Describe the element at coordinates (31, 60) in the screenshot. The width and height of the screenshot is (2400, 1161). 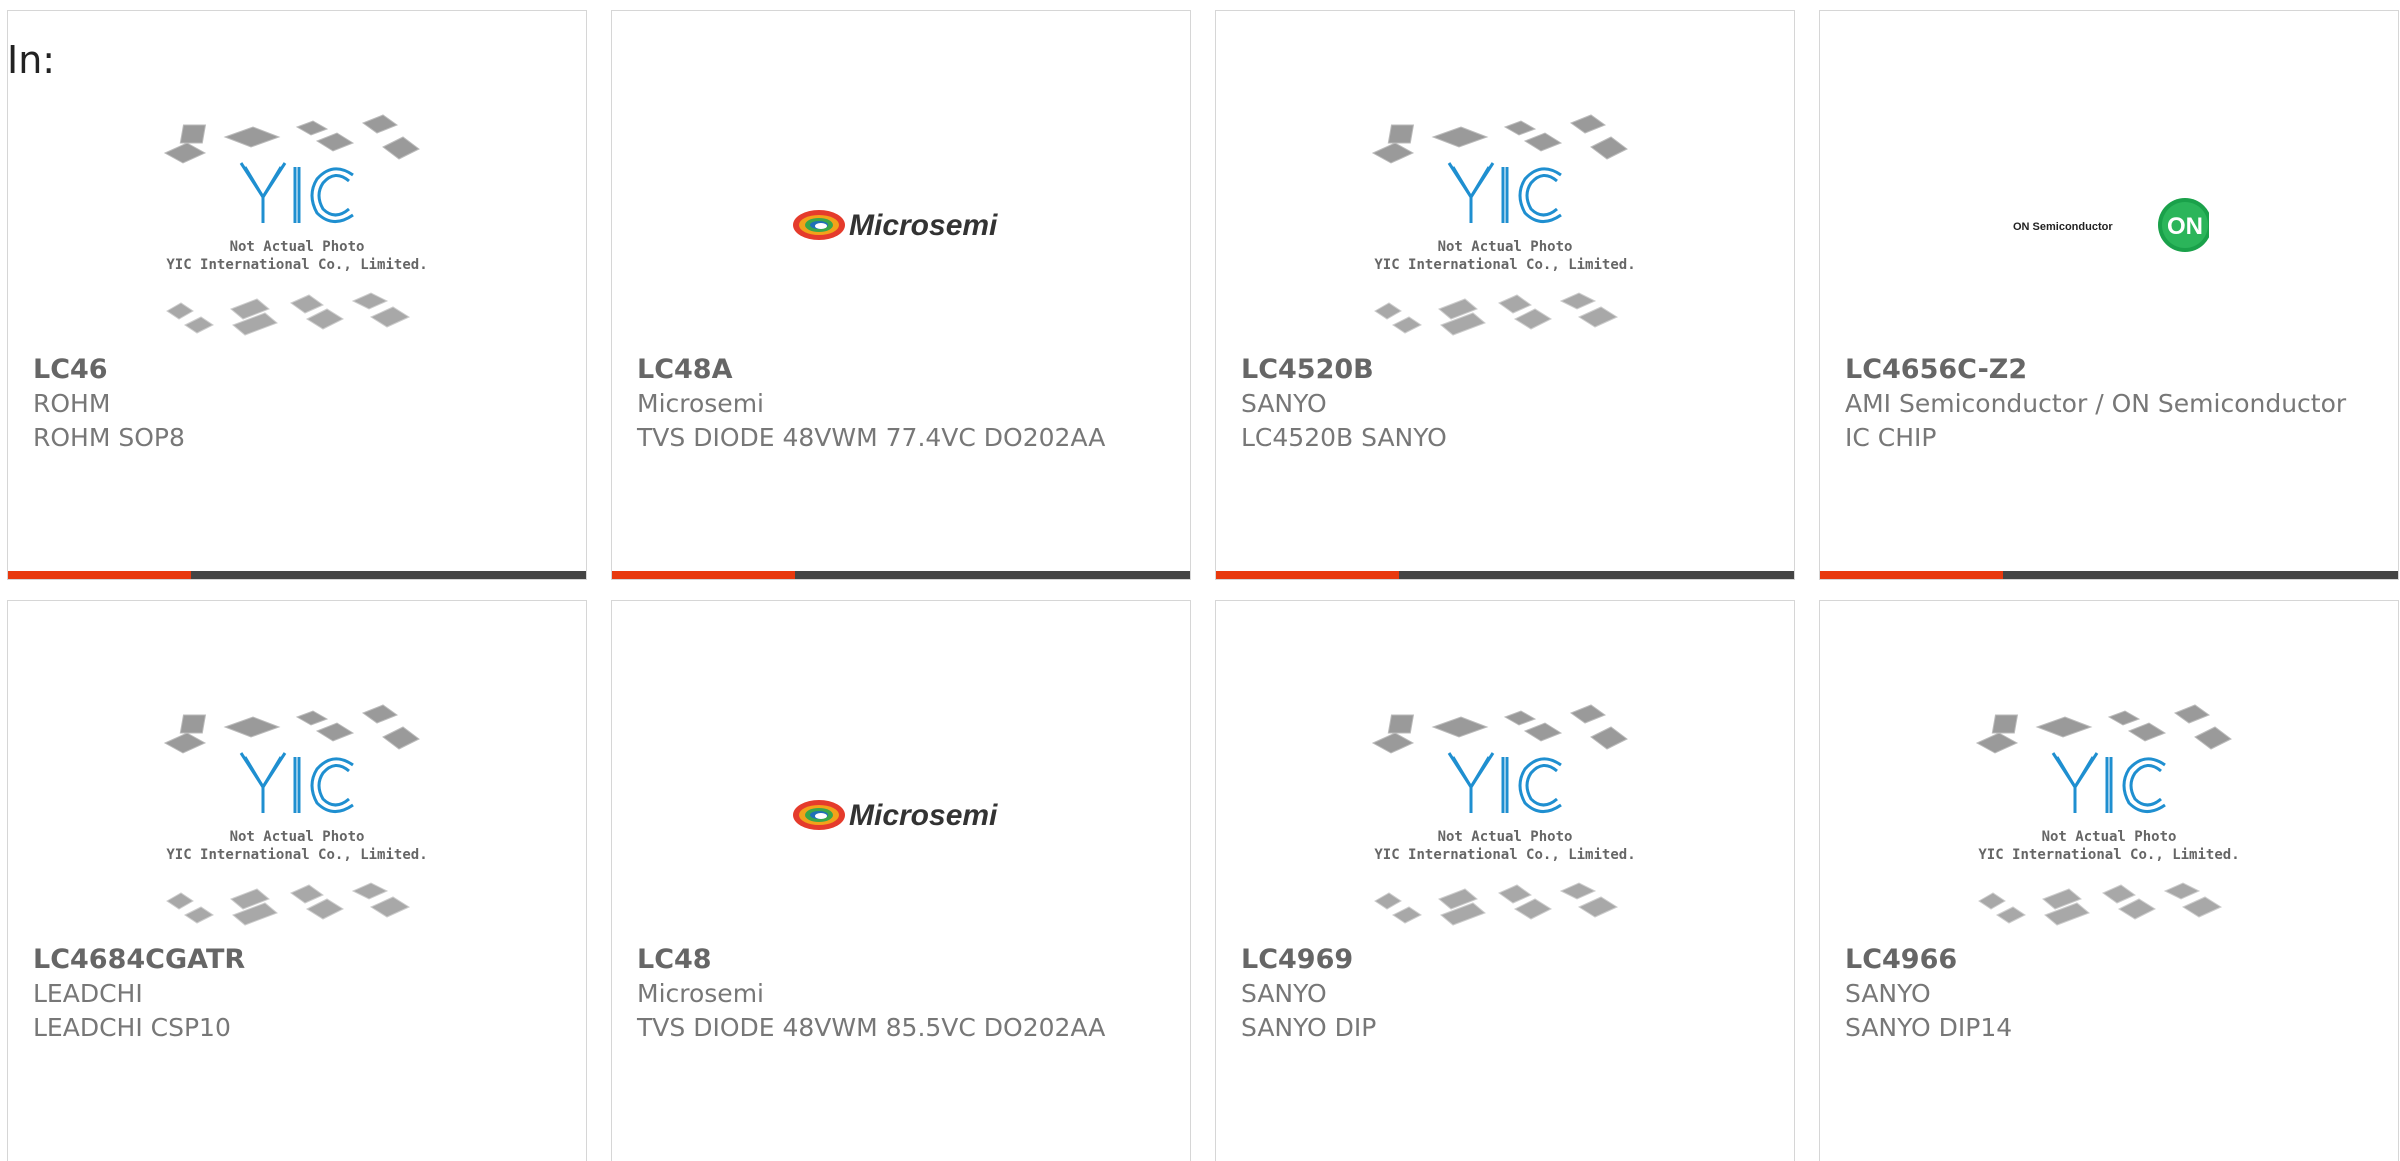
I see `in-label: In:` at that location.